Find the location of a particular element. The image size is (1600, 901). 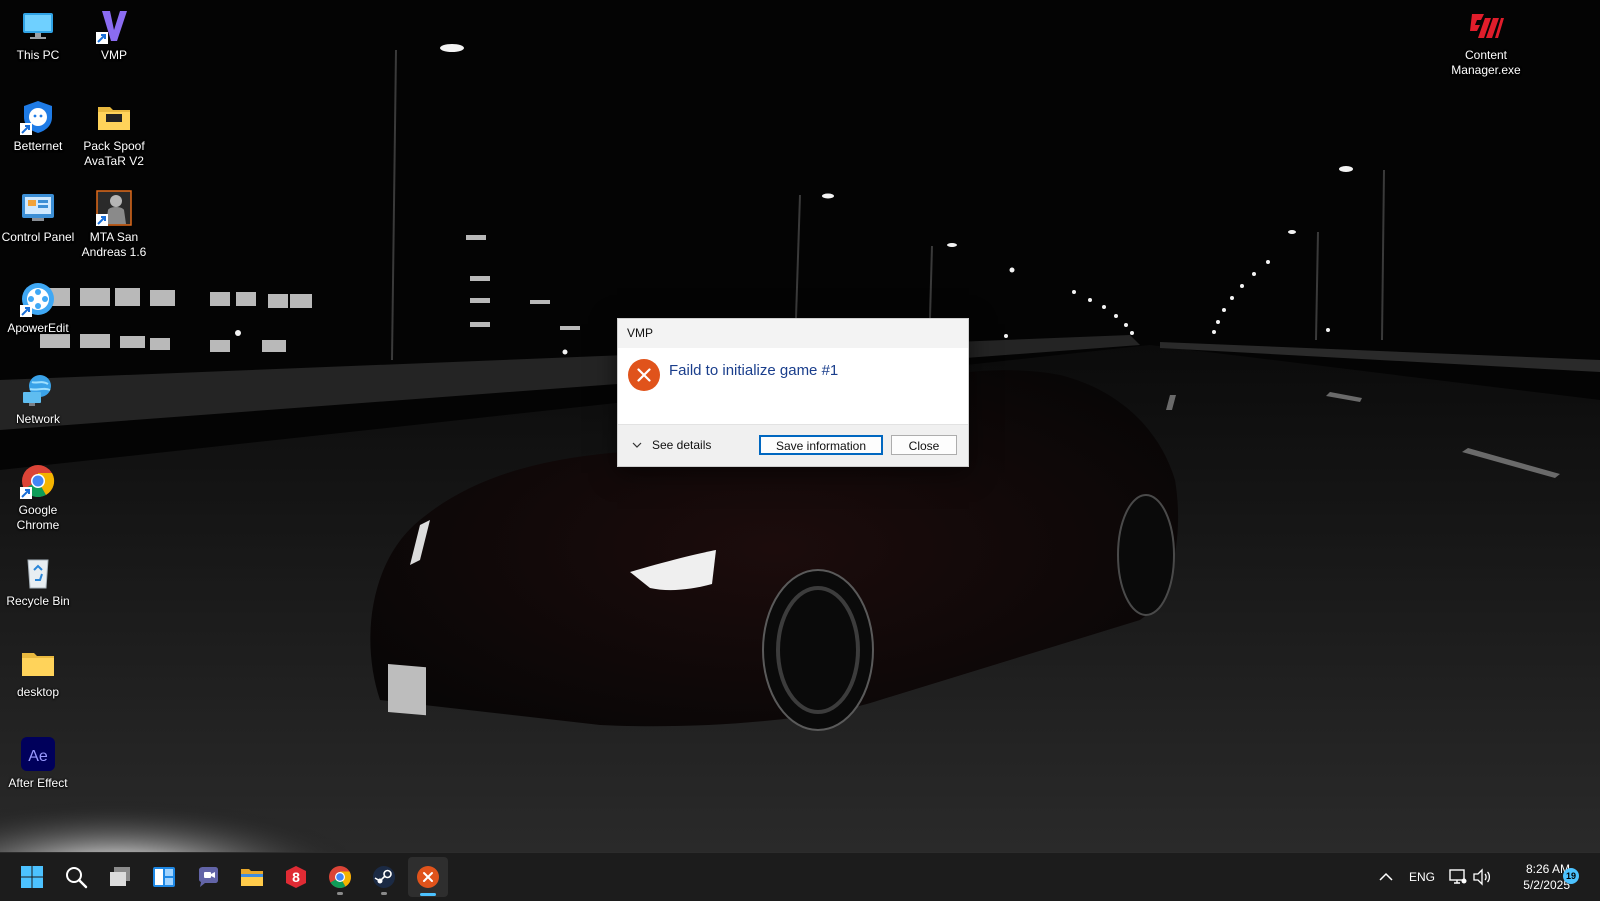

mta-icon is located at coordinates (114, 208).